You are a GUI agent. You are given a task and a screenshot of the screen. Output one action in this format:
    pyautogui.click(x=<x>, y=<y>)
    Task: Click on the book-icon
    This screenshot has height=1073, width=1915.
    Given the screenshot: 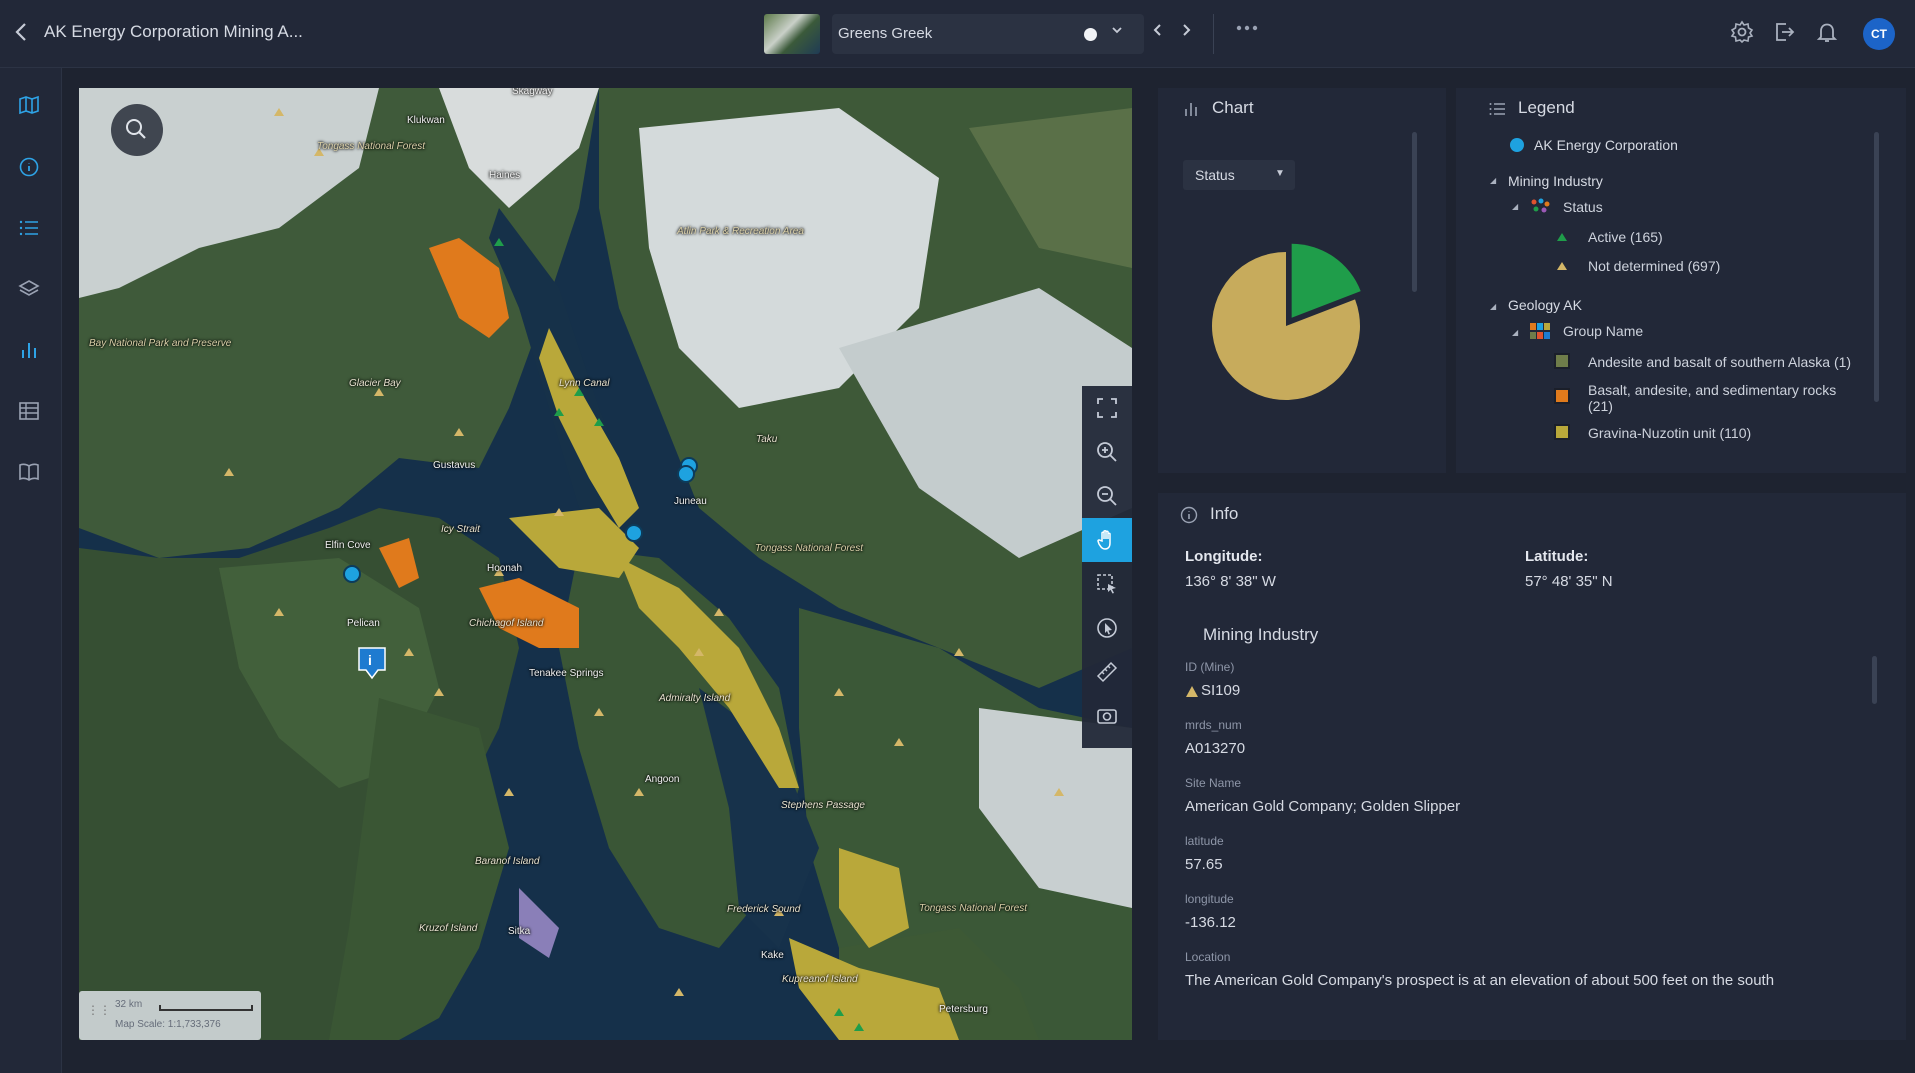 What is the action you would take?
    pyautogui.click(x=30, y=473)
    